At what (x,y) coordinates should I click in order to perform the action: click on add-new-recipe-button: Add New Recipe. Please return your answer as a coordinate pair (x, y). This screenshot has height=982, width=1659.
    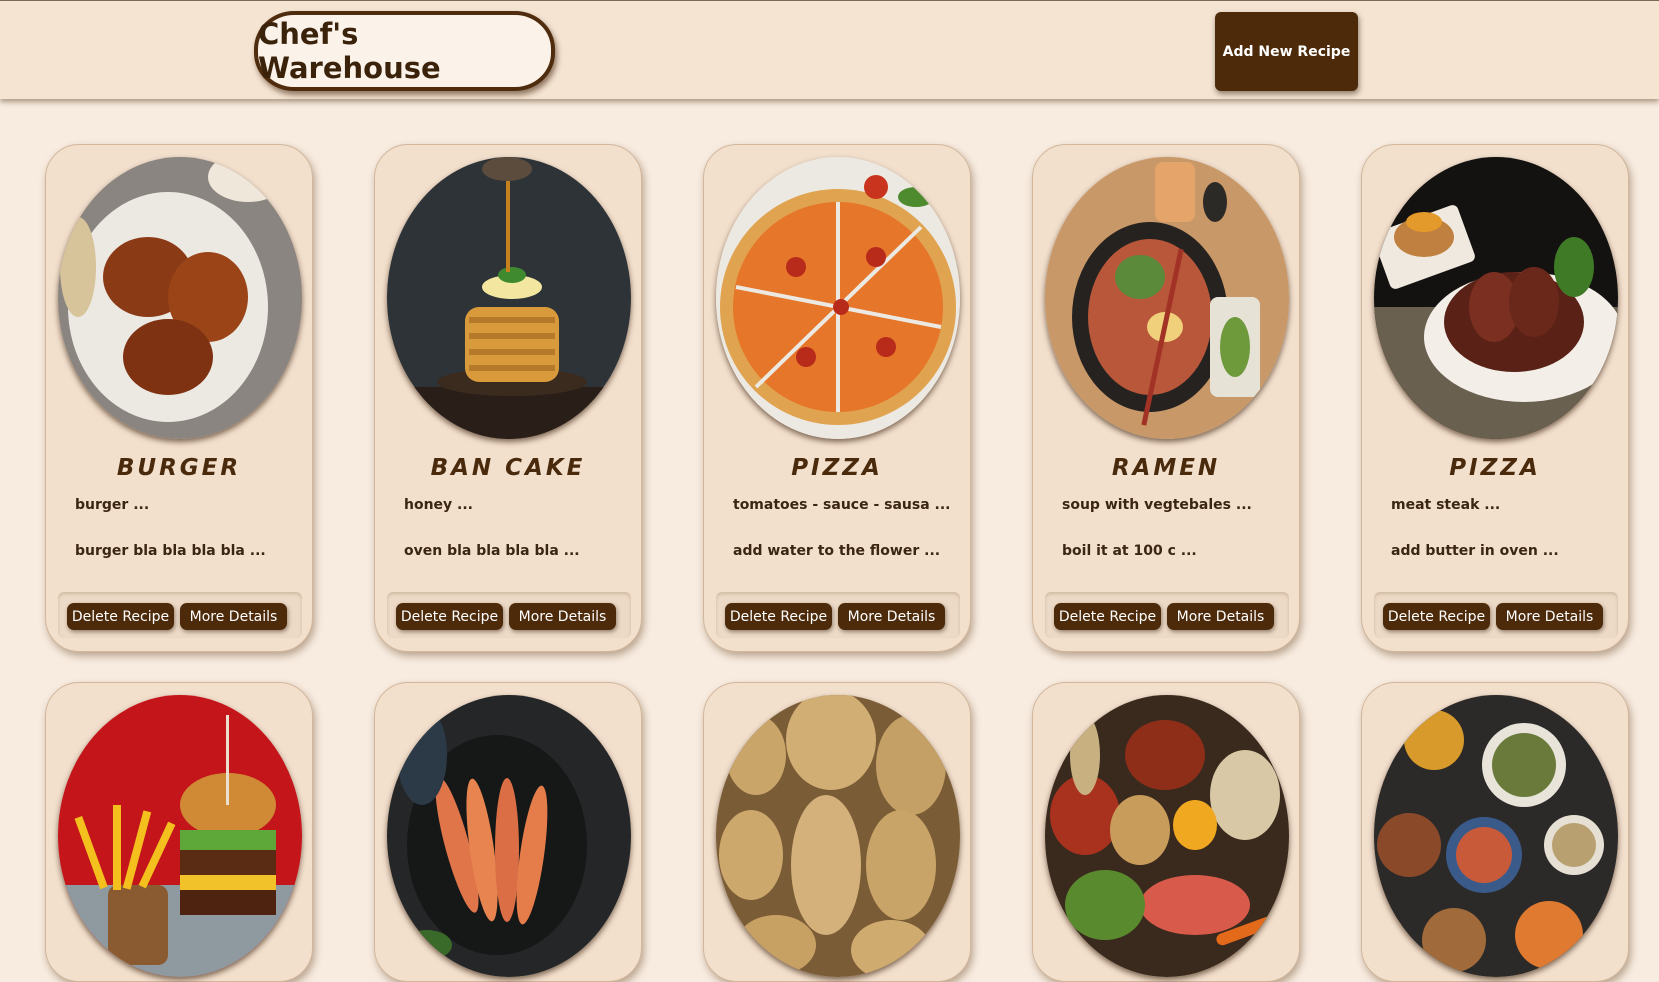
    Looking at the image, I should click on (1286, 51).